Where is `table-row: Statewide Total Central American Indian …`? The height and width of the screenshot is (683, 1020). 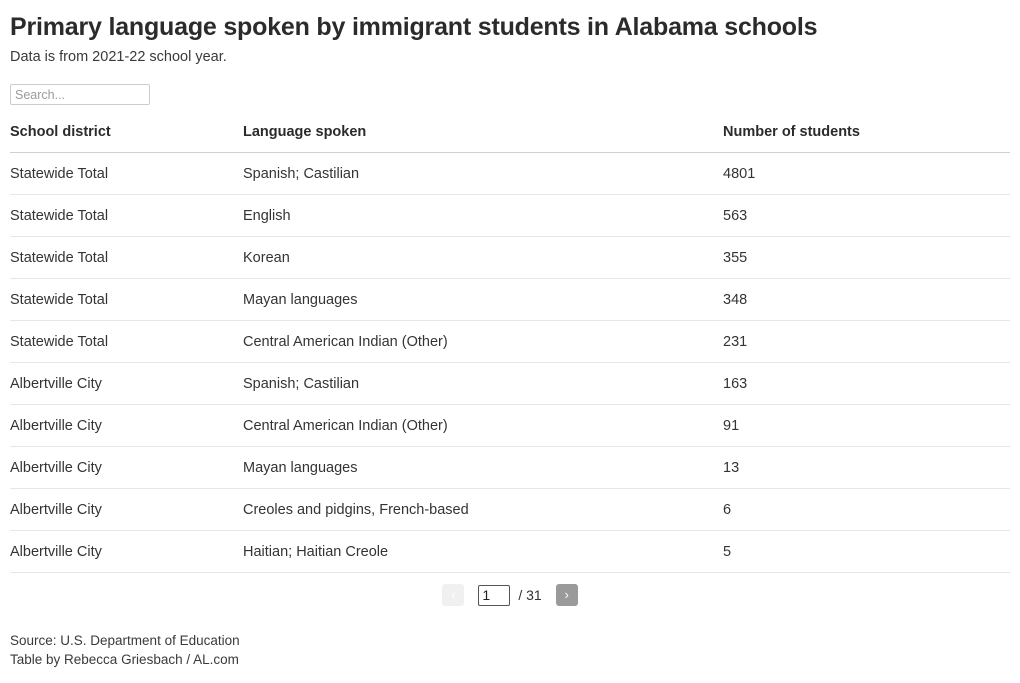
table-row: Statewide Total Central American Indian … is located at coordinates (510, 341).